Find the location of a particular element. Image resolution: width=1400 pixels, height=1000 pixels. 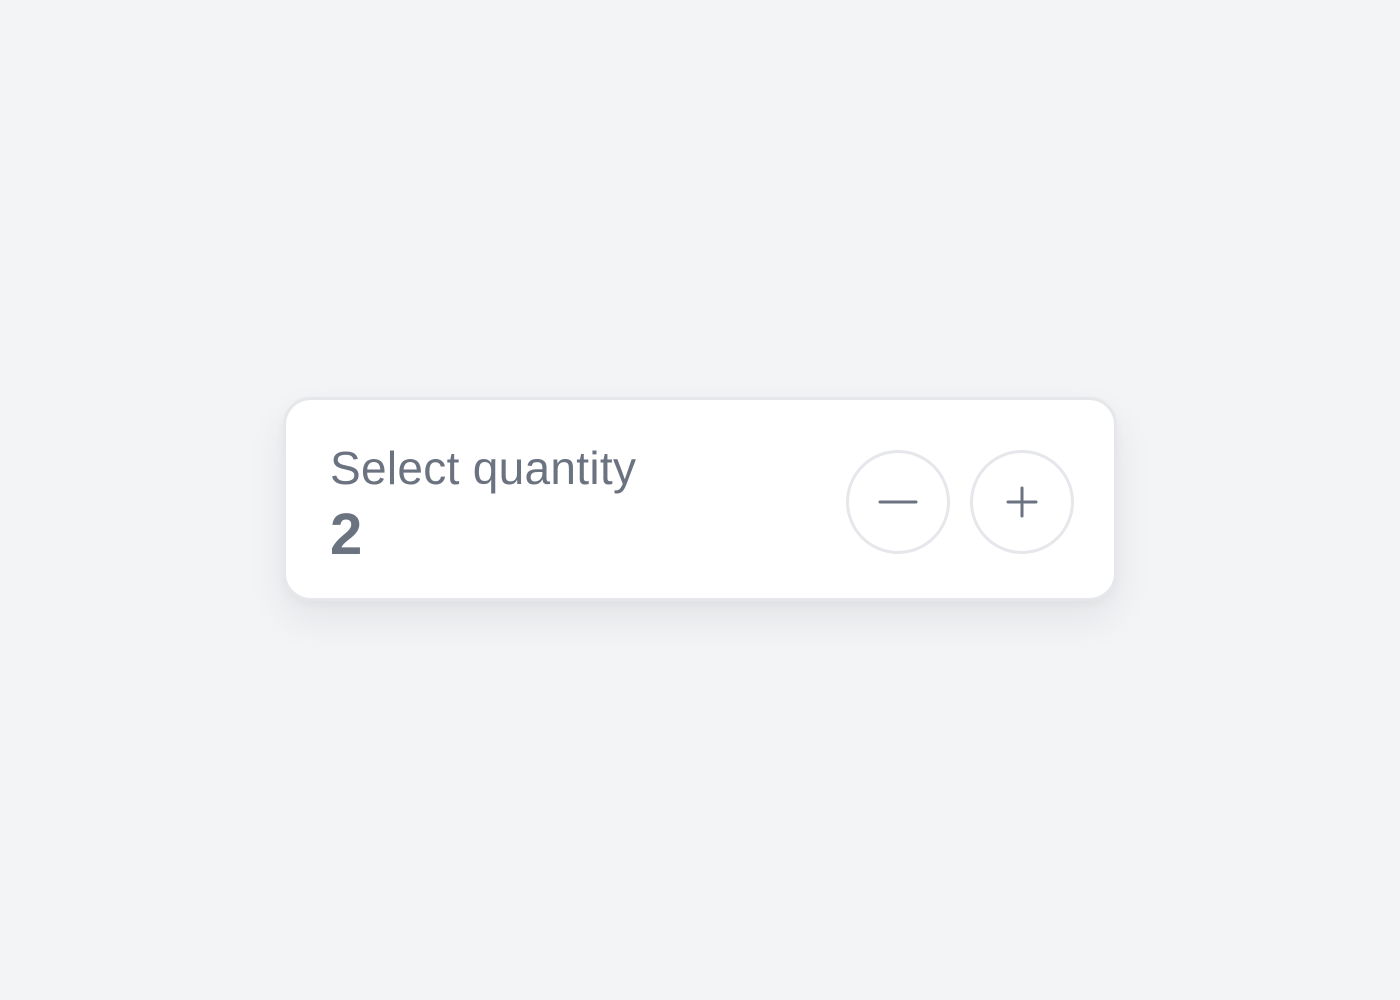

quantity-stepper: Select quantity 2 is located at coordinates (700, 499).